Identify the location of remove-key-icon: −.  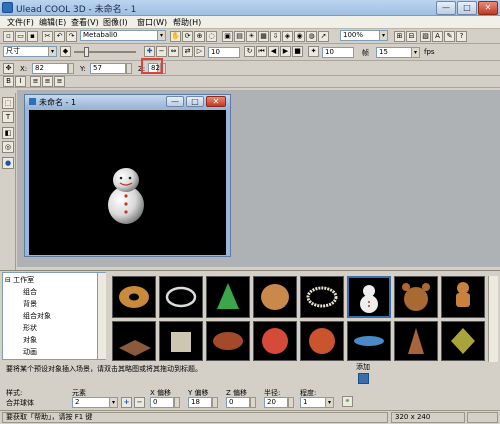
(161, 51).